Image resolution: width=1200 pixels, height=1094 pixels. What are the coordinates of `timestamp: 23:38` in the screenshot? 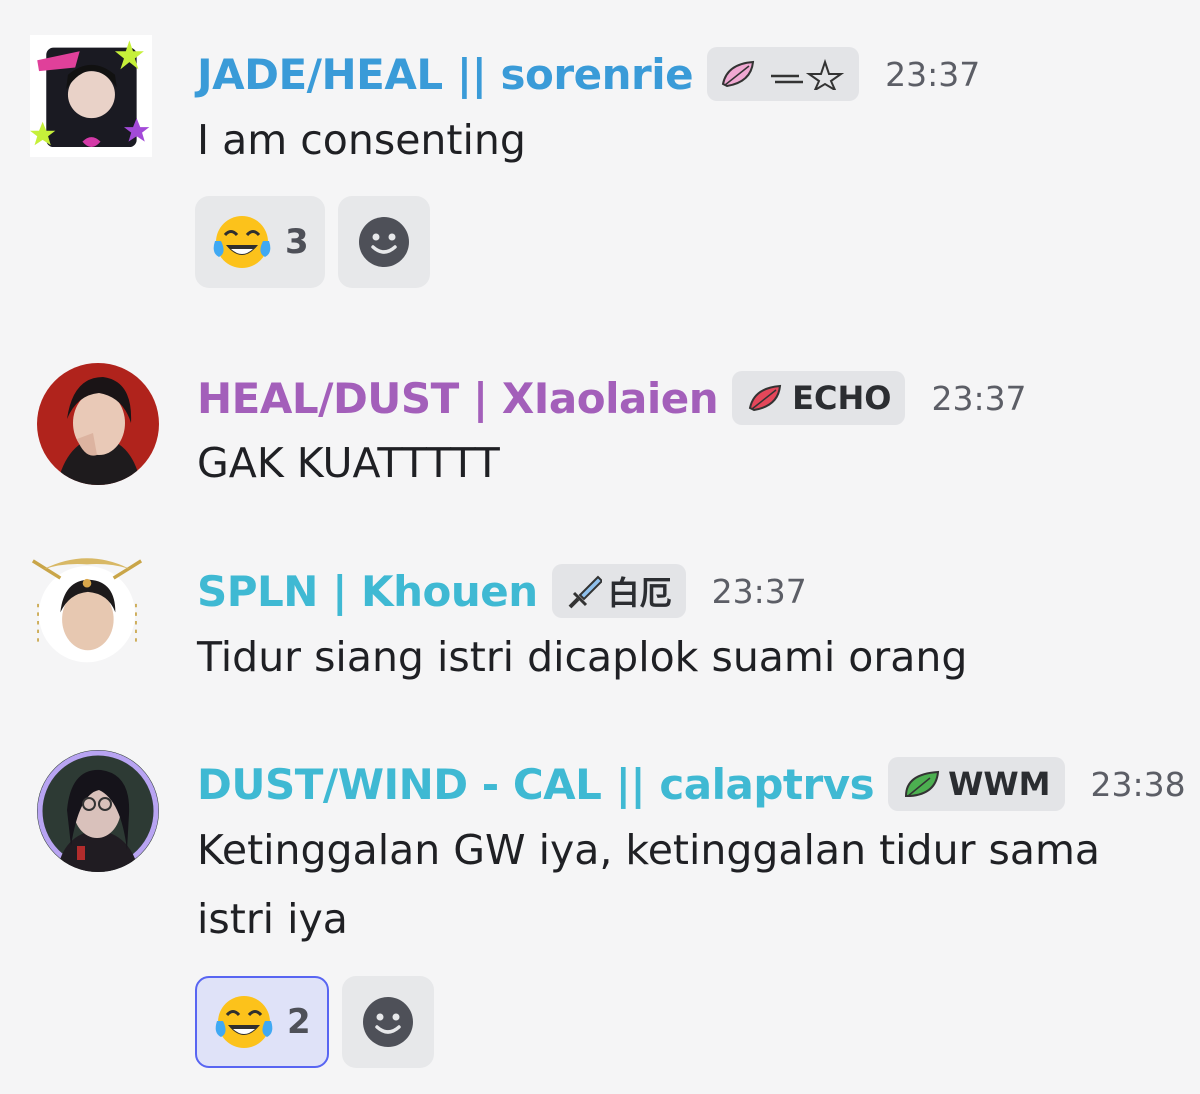 It's located at (1138, 784).